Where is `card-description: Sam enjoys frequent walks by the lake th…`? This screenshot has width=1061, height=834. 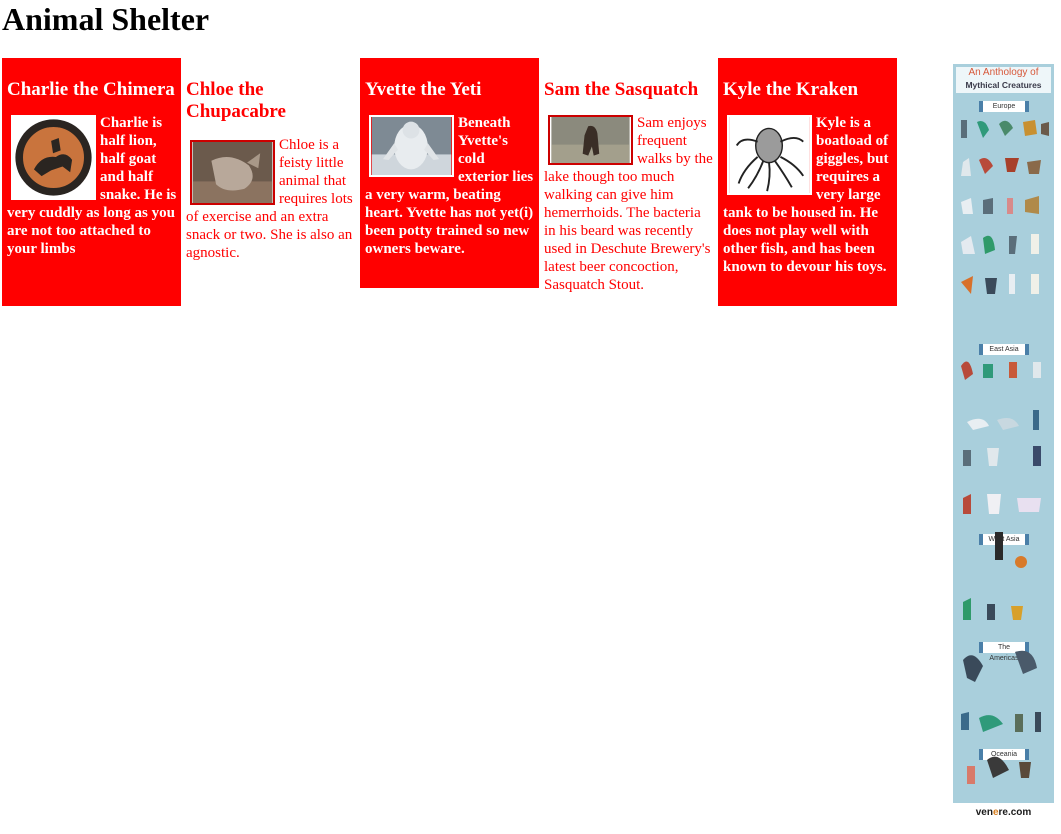
card-description: Sam enjoys frequent walks by the lake th… is located at coordinates (628, 204).